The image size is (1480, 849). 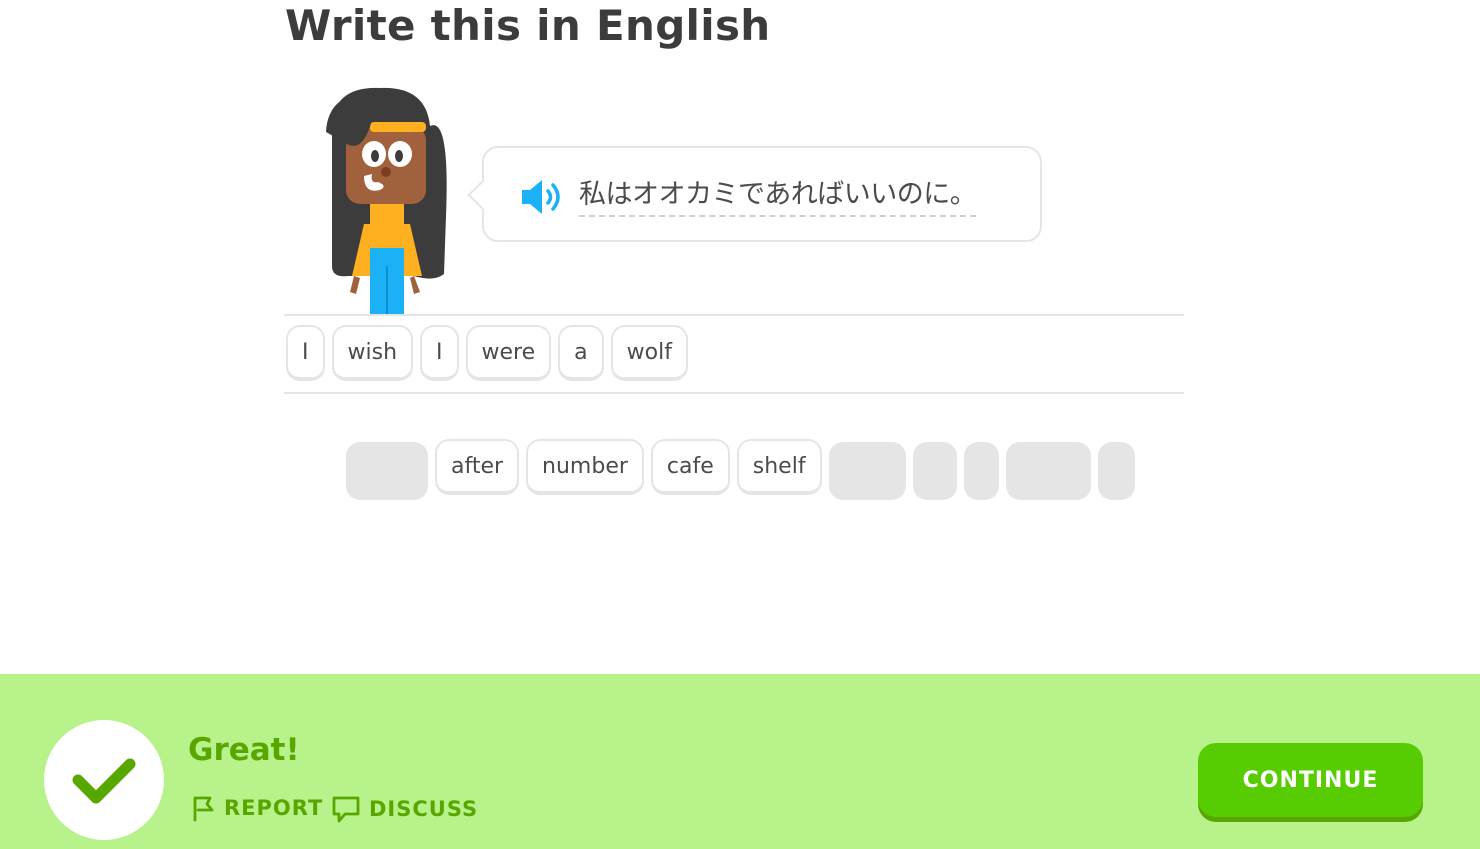 I want to click on answer-tile: wish, so click(x=372, y=353).